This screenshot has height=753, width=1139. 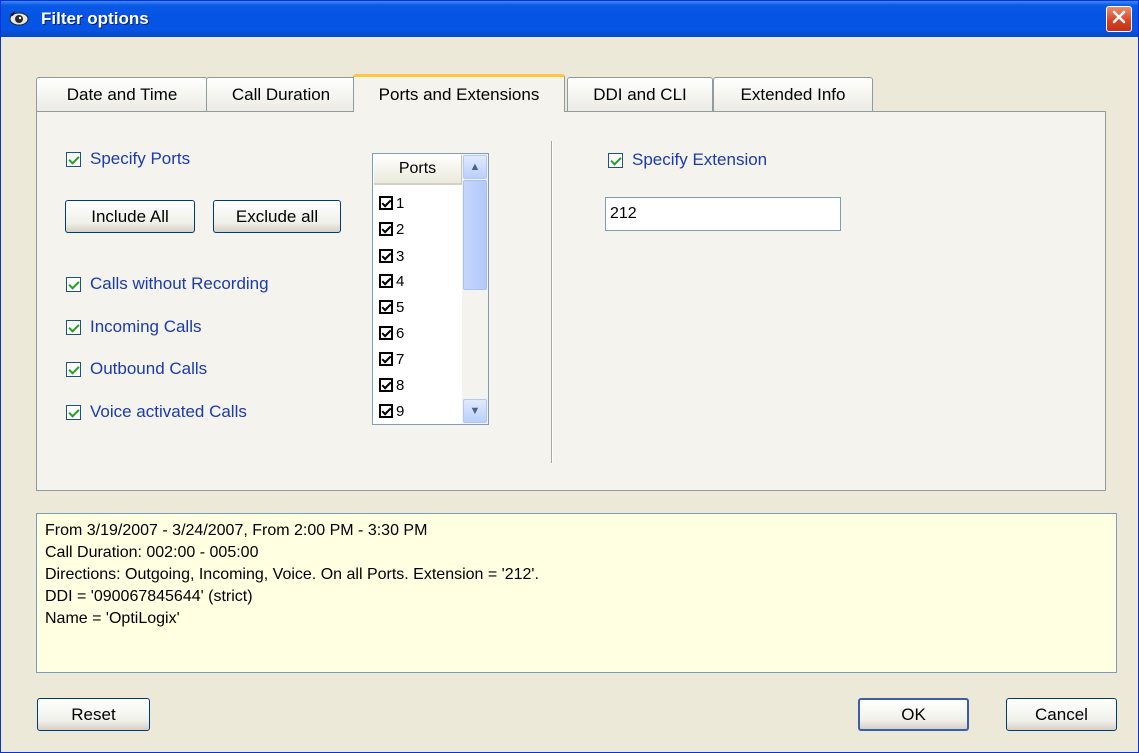 I want to click on section-divider, so click(x=552, y=302).